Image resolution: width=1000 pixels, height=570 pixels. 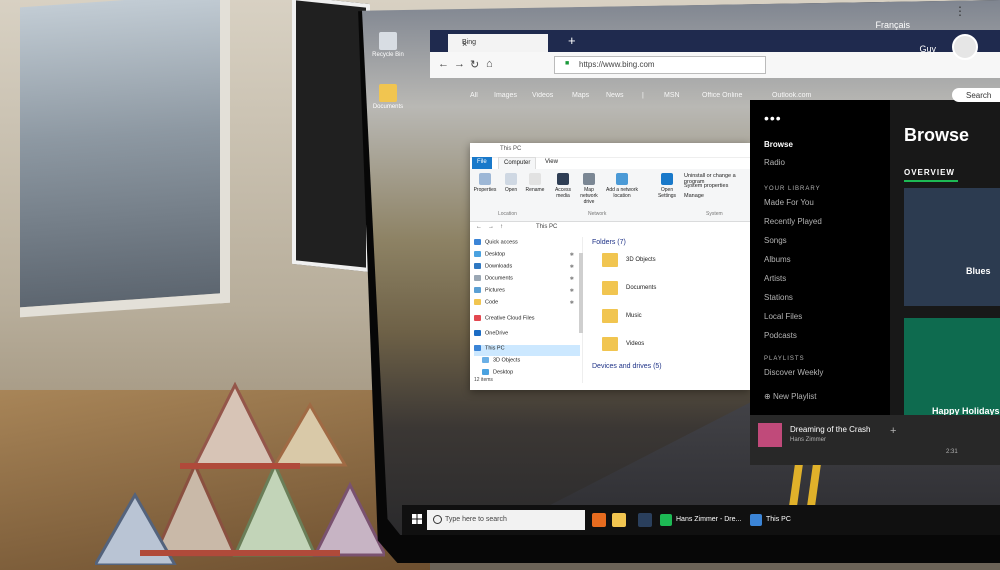 What do you see at coordinates (567, 63) in the screenshot?
I see `lock-icon: ■` at bounding box center [567, 63].